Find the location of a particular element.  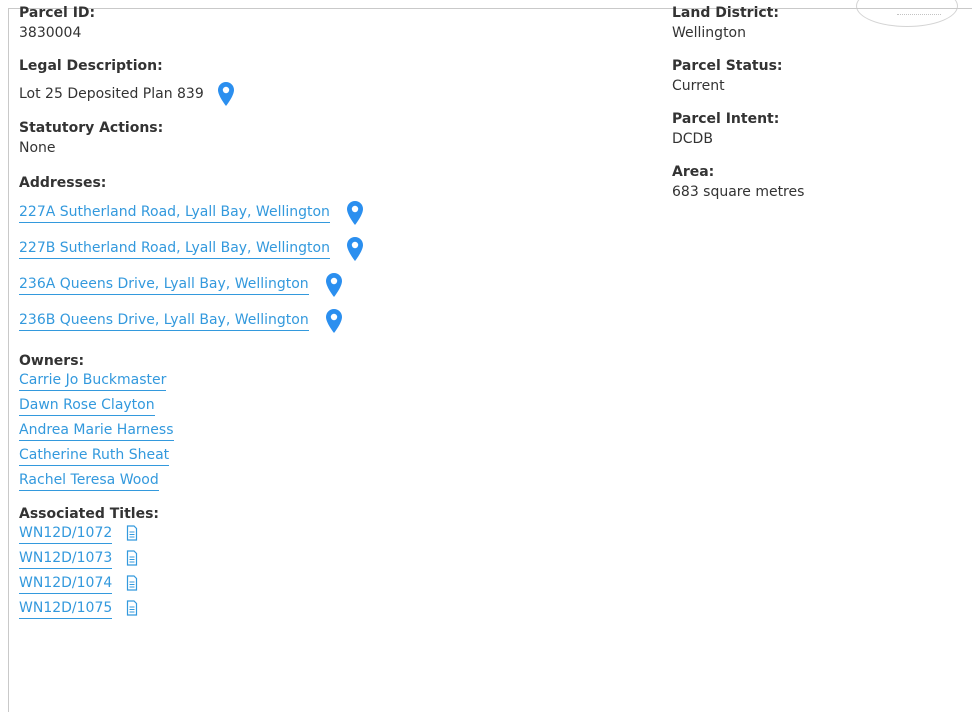

title-link: WN12D/1075 is located at coordinates (66, 609).